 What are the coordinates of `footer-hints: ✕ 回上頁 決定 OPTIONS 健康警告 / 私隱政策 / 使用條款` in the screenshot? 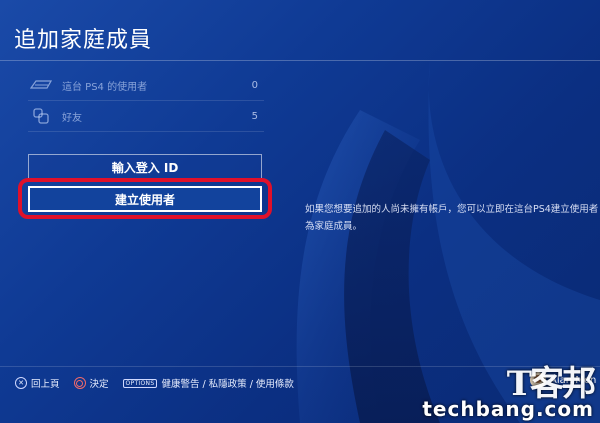 It's located at (161, 383).